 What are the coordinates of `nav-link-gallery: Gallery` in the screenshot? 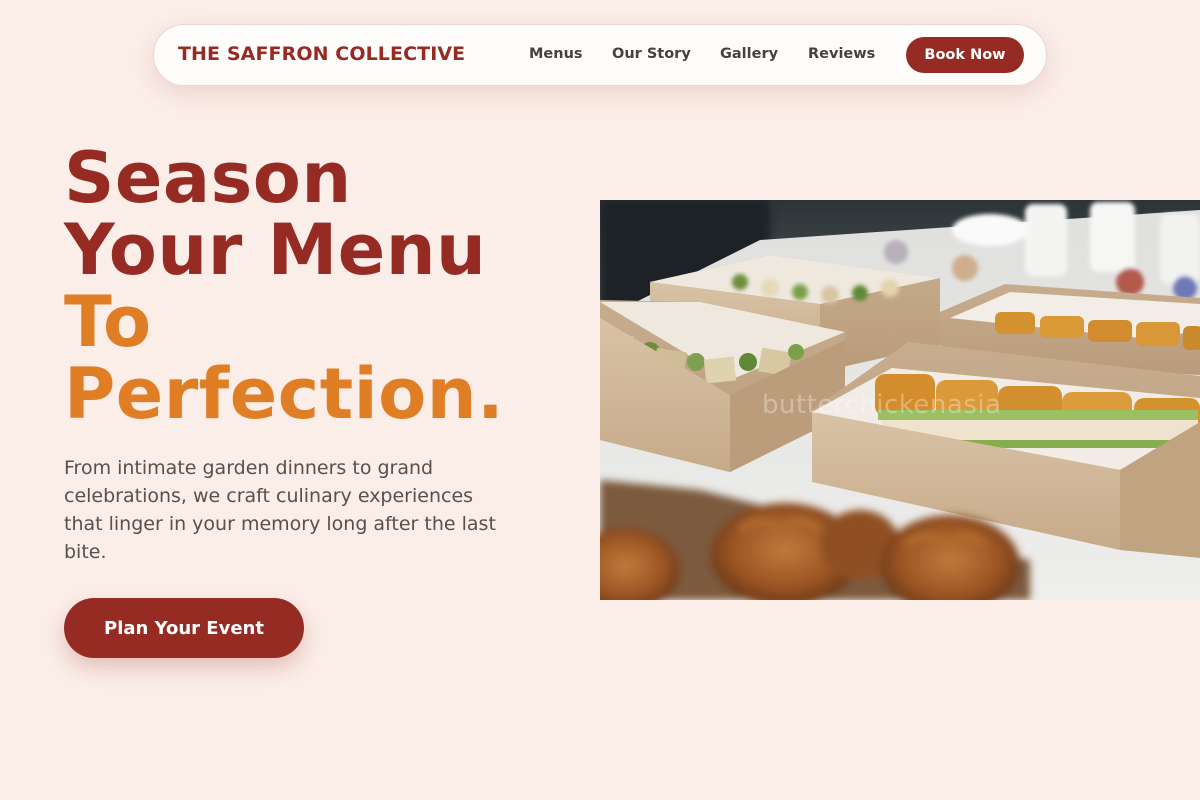 It's located at (749, 54).